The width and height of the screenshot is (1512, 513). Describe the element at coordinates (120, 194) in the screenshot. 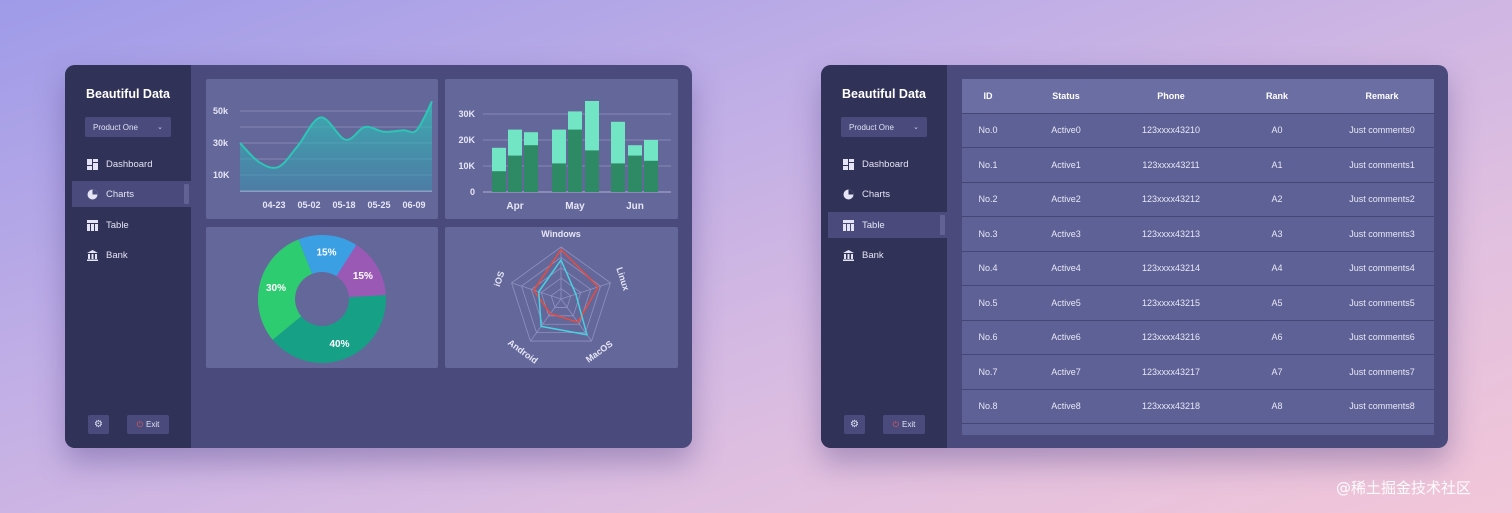

I see `sidebar-item-label: Charts` at that location.